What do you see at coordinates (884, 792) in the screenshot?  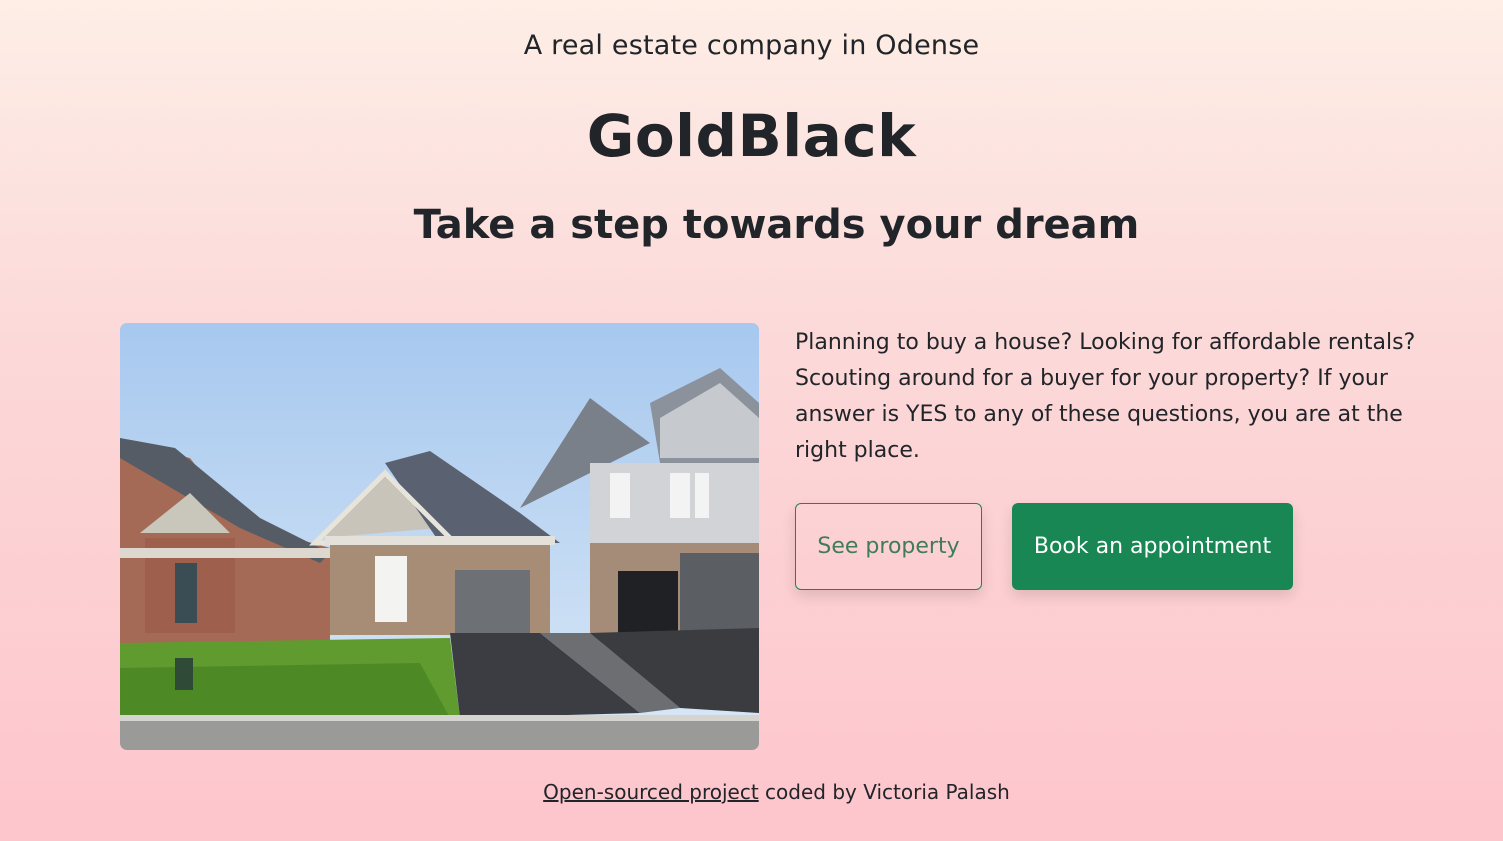 I see `footer-credit-text: coded by Victoria Palash` at bounding box center [884, 792].